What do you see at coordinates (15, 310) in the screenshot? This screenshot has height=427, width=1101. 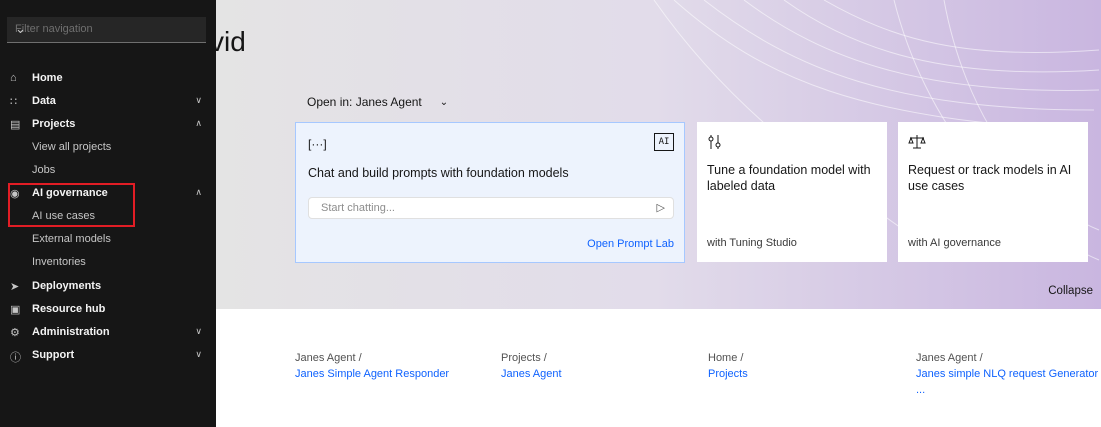 I see `resource-icon: ▣` at bounding box center [15, 310].